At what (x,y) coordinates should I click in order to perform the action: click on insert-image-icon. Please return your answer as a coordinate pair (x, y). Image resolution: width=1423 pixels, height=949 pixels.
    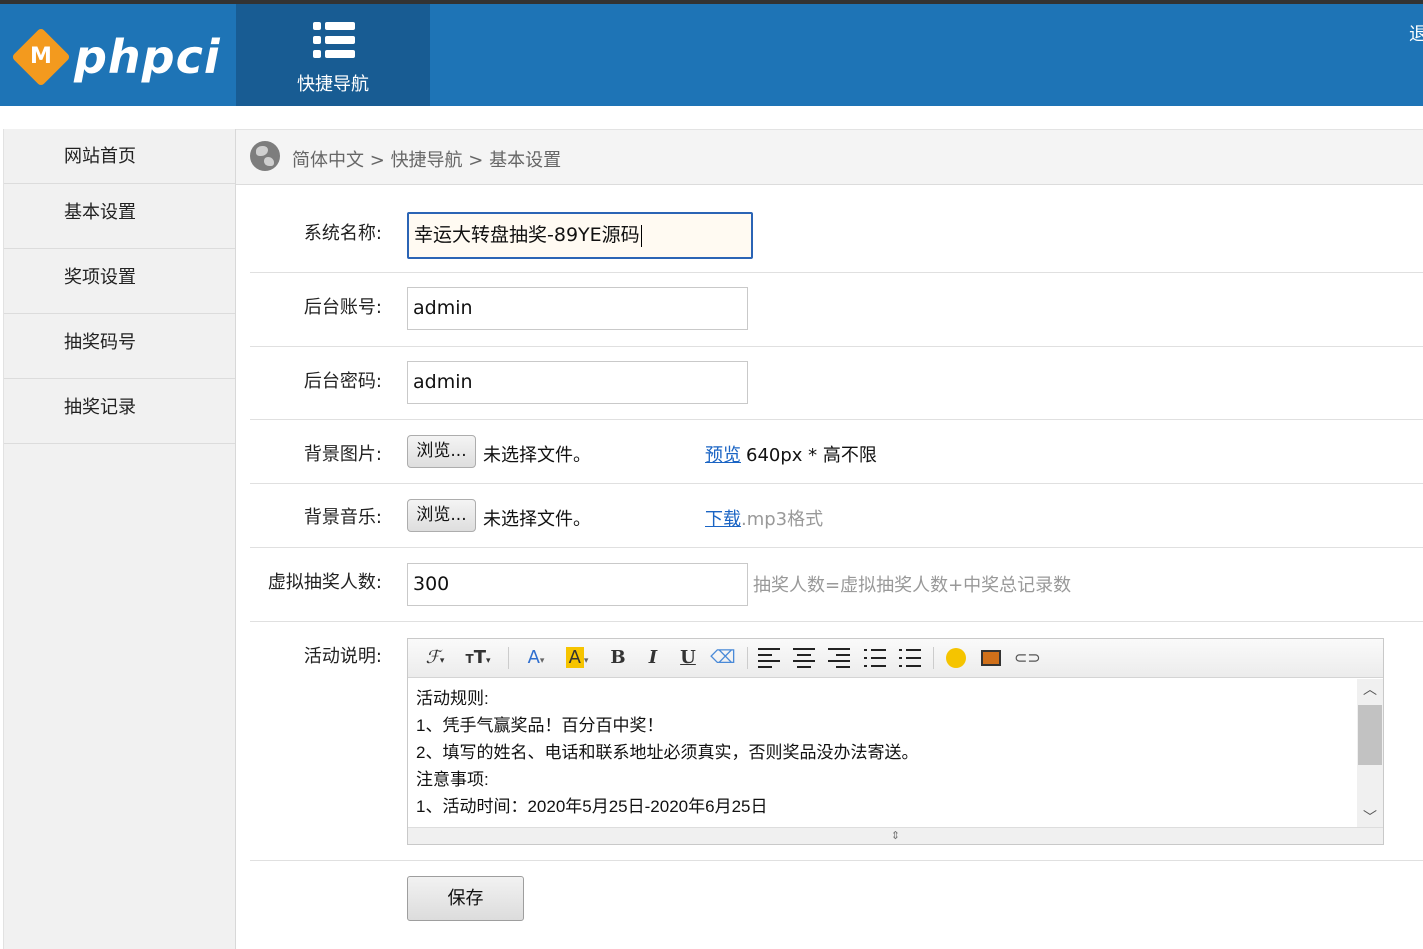
    Looking at the image, I should click on (991, 658).